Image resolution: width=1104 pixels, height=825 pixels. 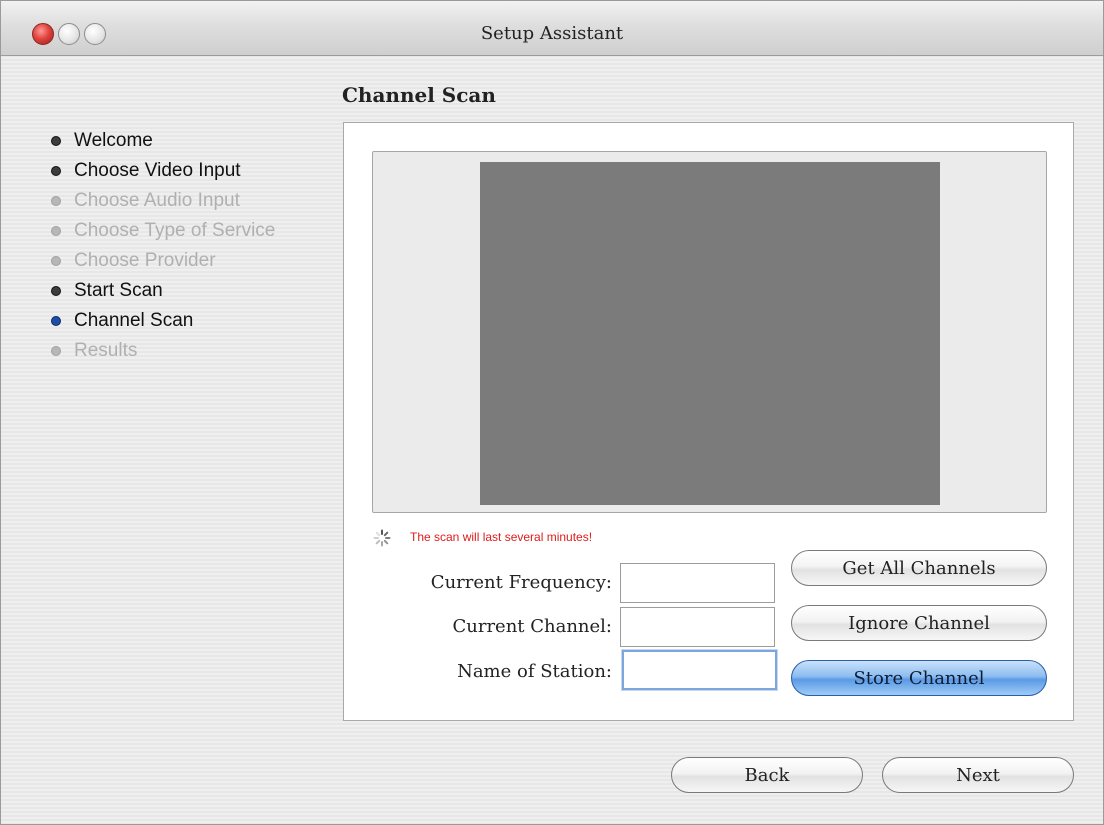 I want to click on step-label: Channel Scan, so click(x=134, y=320).